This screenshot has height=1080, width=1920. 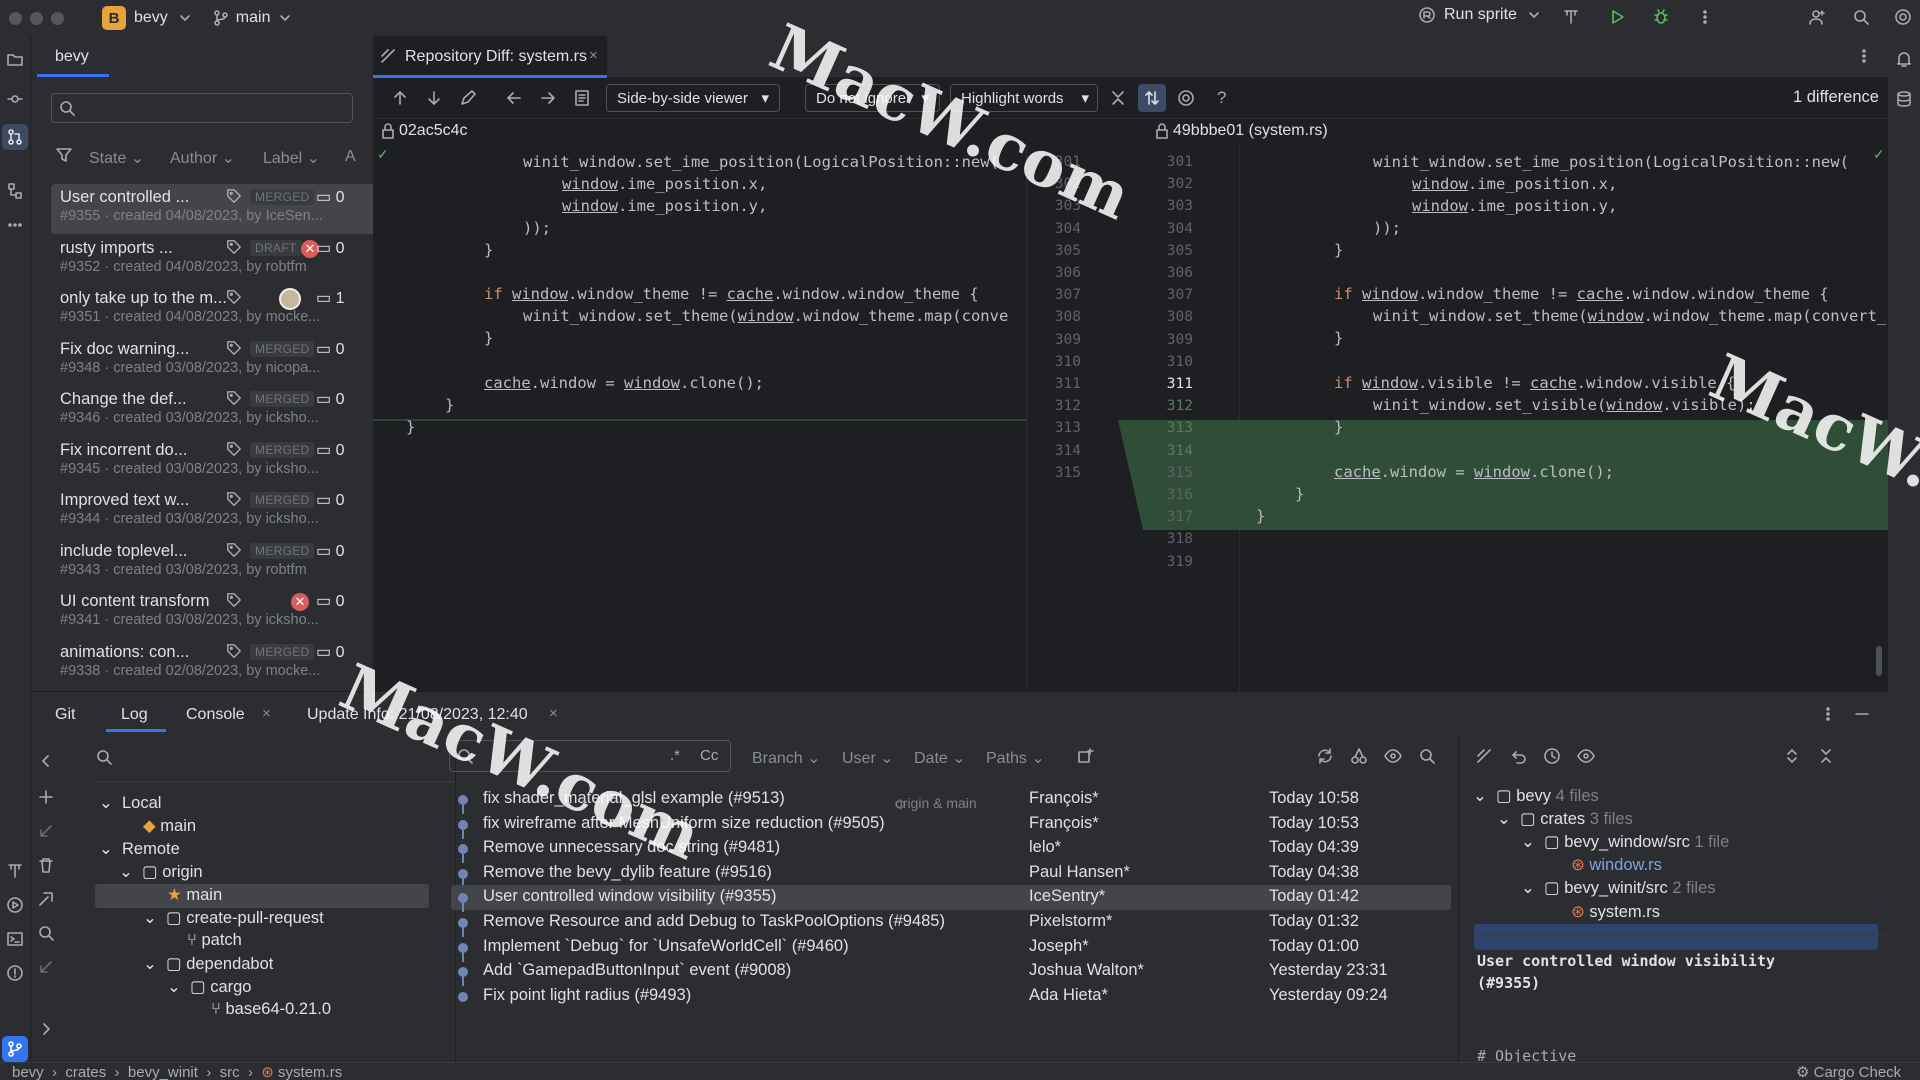 I want to click on problems-icon, so click(x=15, y=973).